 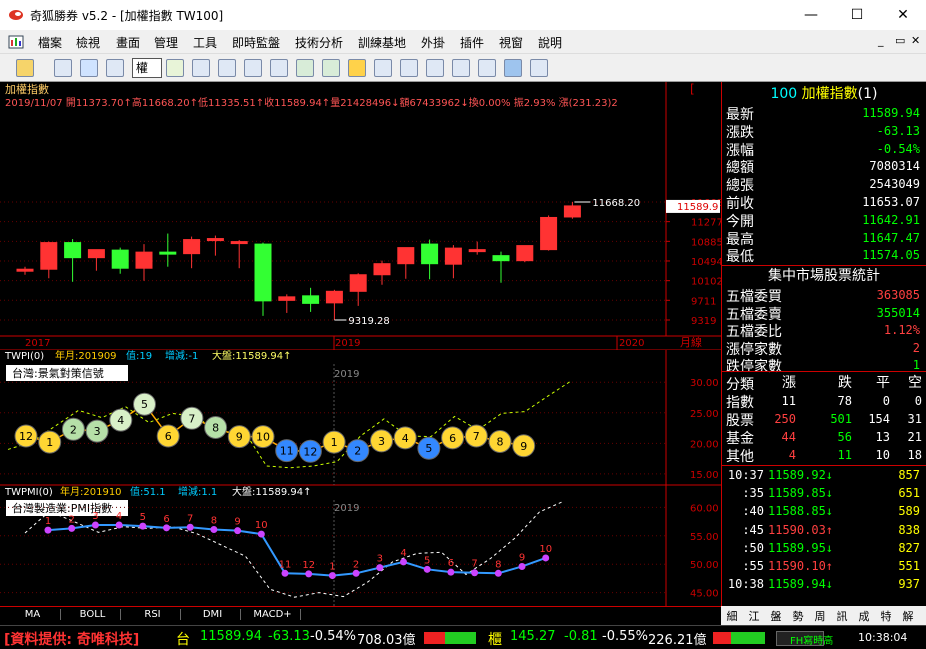 What do you see at coordinates (256, 42) in the screenshot?
I see `menu-monitor: 即時監盤` at bounding box center [256, 42].